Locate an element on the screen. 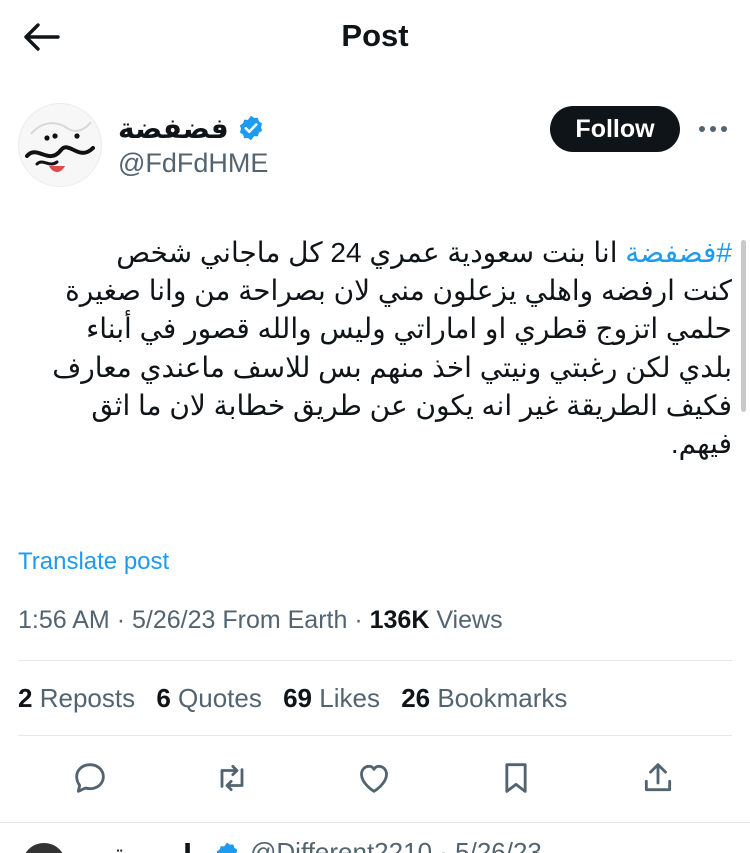 Image resolution: width=750 pixels, height=853 pixels. calligraphy-logo-avatar is located at coordinates (60, 146).